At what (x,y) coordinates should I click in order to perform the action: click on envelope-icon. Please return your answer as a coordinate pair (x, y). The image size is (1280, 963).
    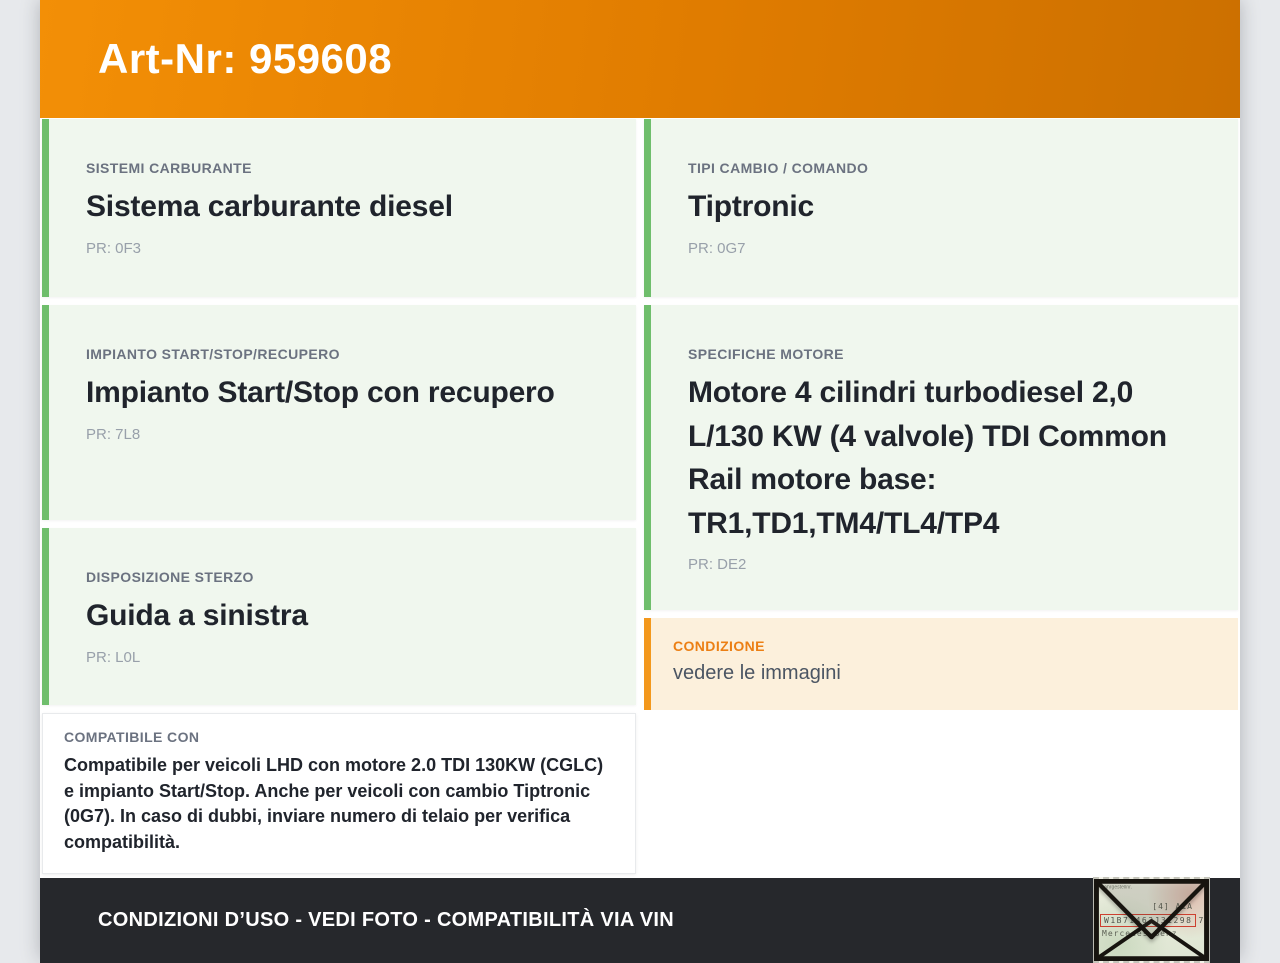
    Looking at the image, I should click on (1151, 920).